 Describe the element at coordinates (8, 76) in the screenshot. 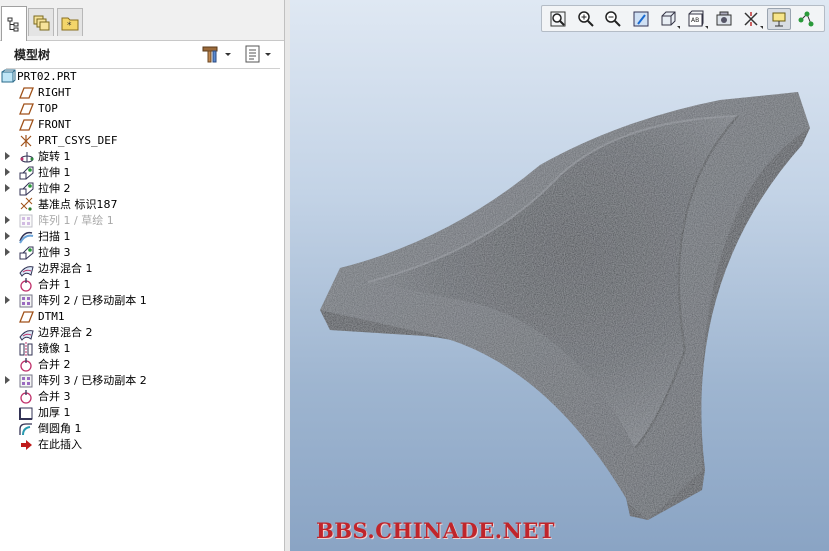

I see `part-icon` at that location.